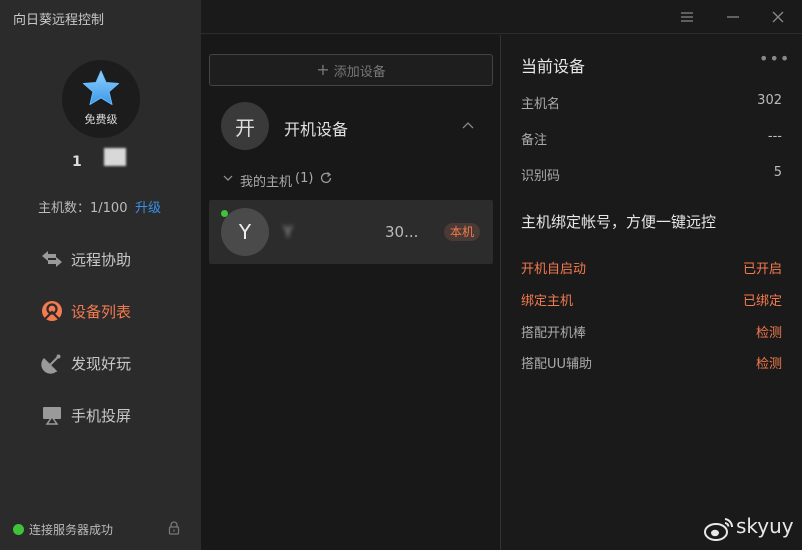 The width and height of the screenshot is (802, 550). I want to click on username-redaction, so click(115, 157).